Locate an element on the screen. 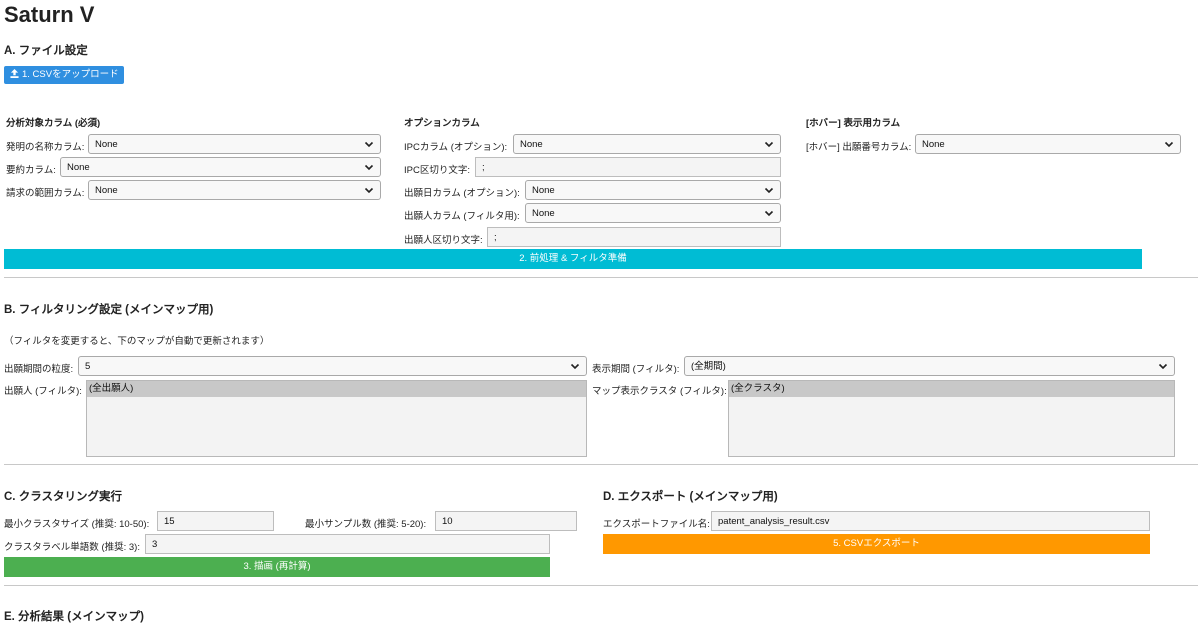  period-select: (全期間) is located at coordinates (929, 366).